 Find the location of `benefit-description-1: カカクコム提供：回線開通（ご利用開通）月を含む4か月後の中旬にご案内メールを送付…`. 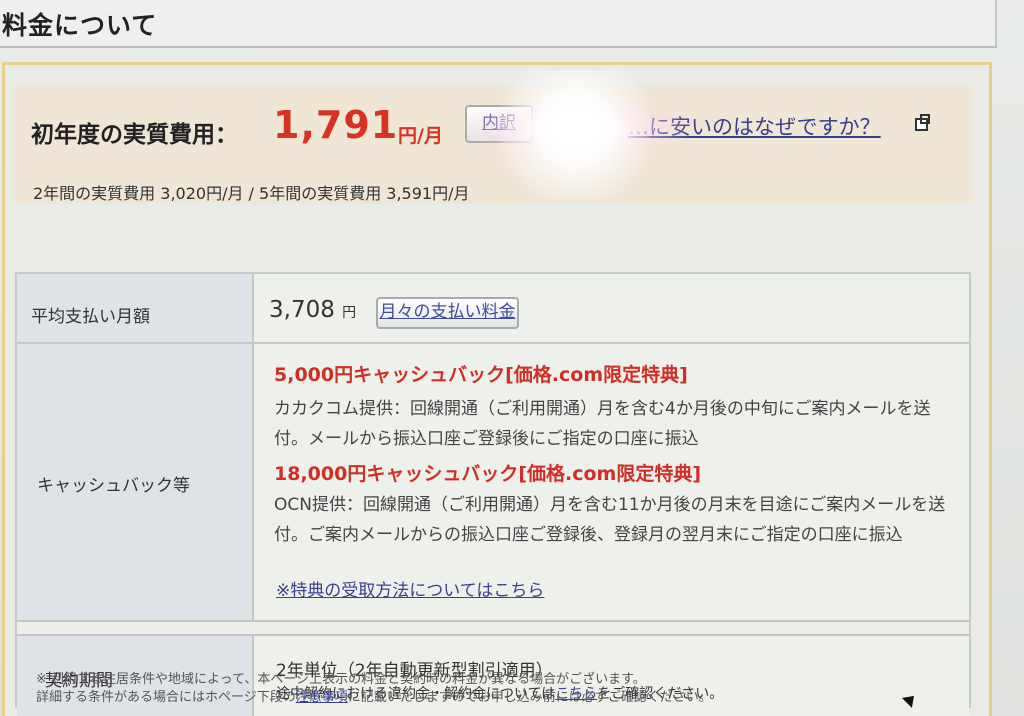

benefit-description-1: カカクコム提供：回線開通（ご利用開通）月を含む4か月後の中旬にご案内メールを送付… is located at coordinates (602, 424).